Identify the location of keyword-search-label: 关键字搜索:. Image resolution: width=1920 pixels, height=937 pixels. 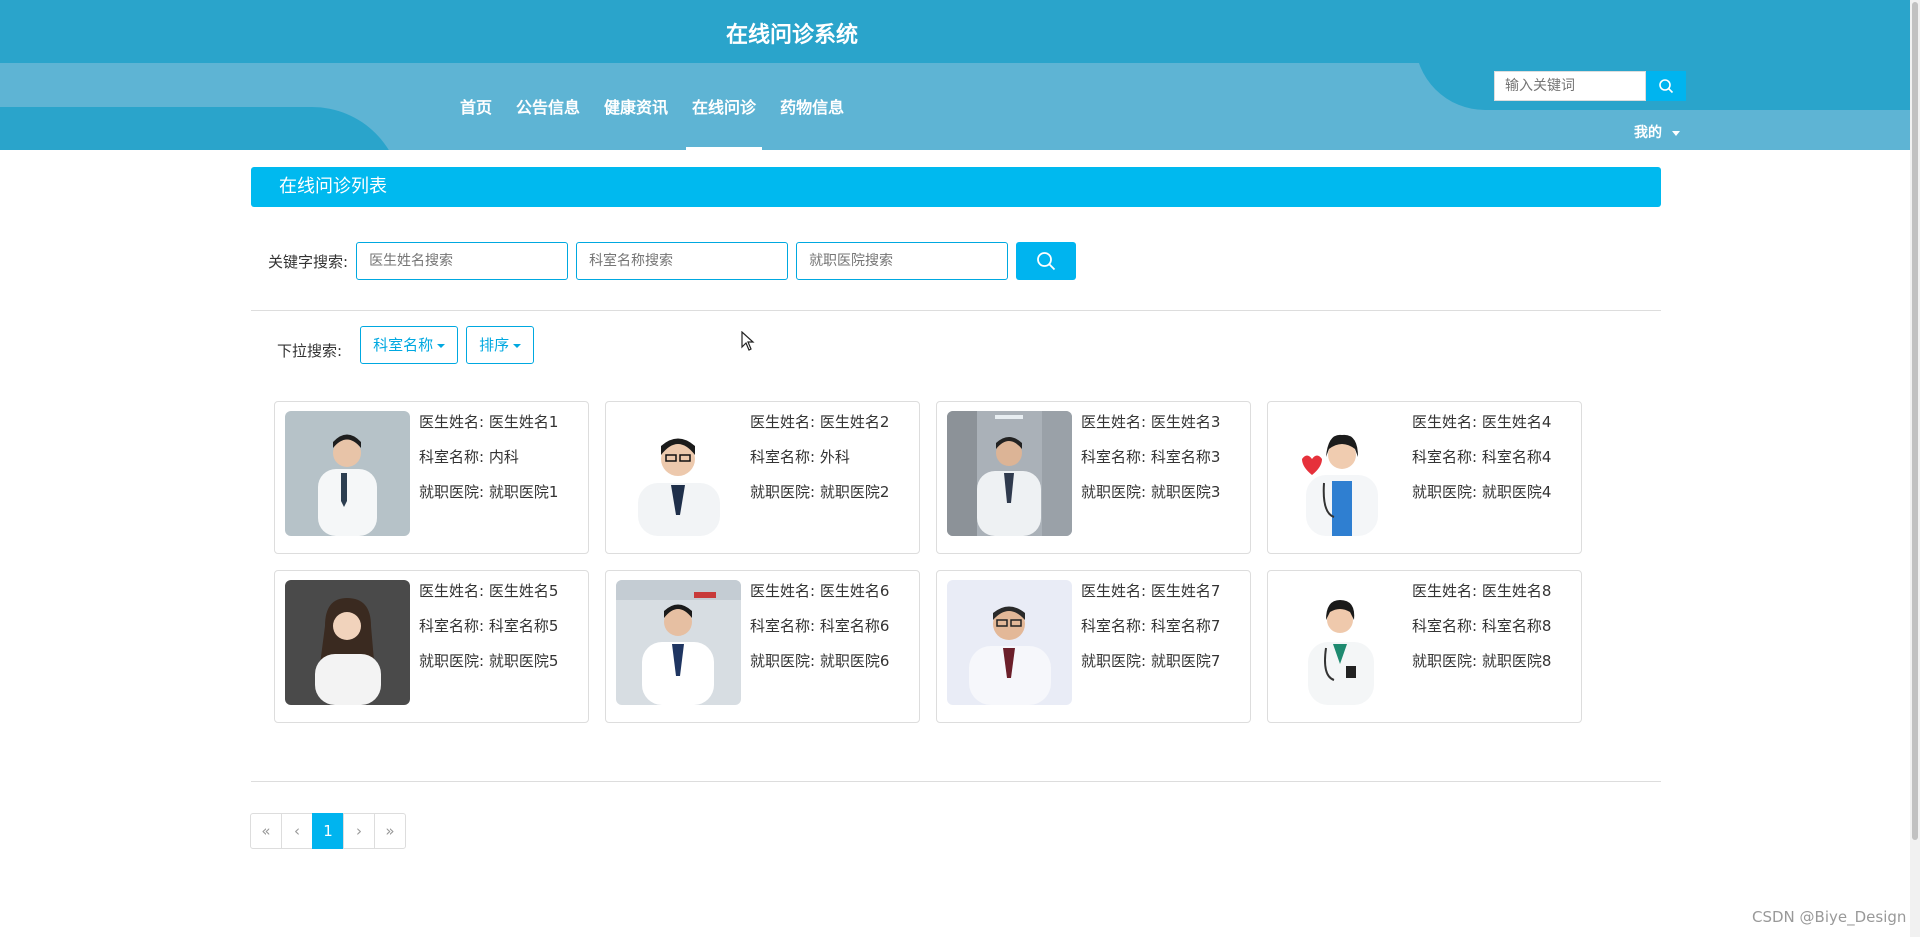
(308, 261).